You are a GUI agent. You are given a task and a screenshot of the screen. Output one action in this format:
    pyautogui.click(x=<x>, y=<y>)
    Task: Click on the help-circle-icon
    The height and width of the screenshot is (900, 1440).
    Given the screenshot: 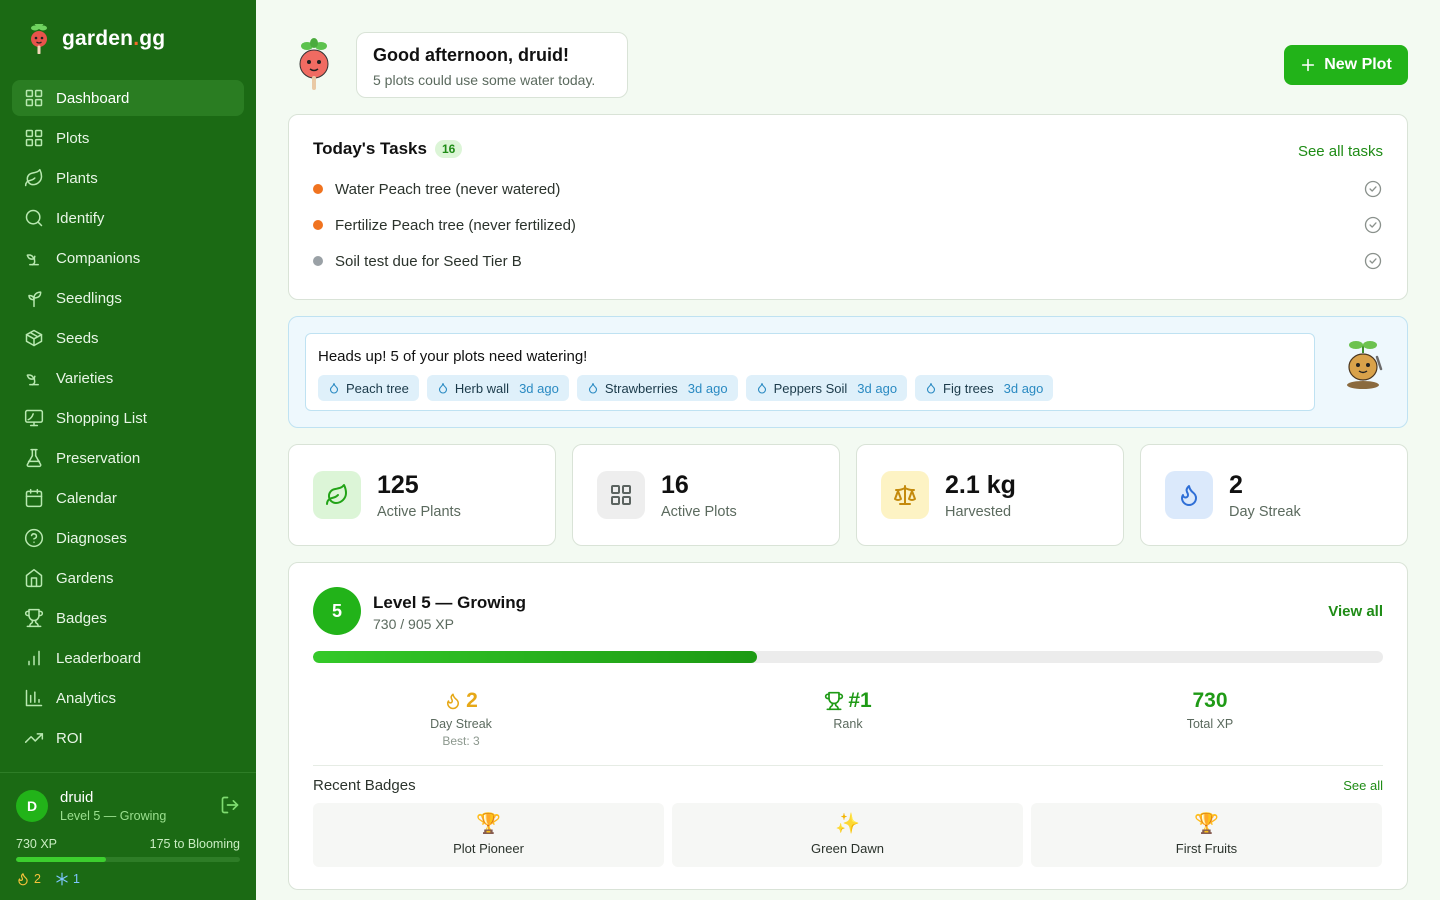 What is the action you would take?
    pyautogui.click(x=34, y=538)
    